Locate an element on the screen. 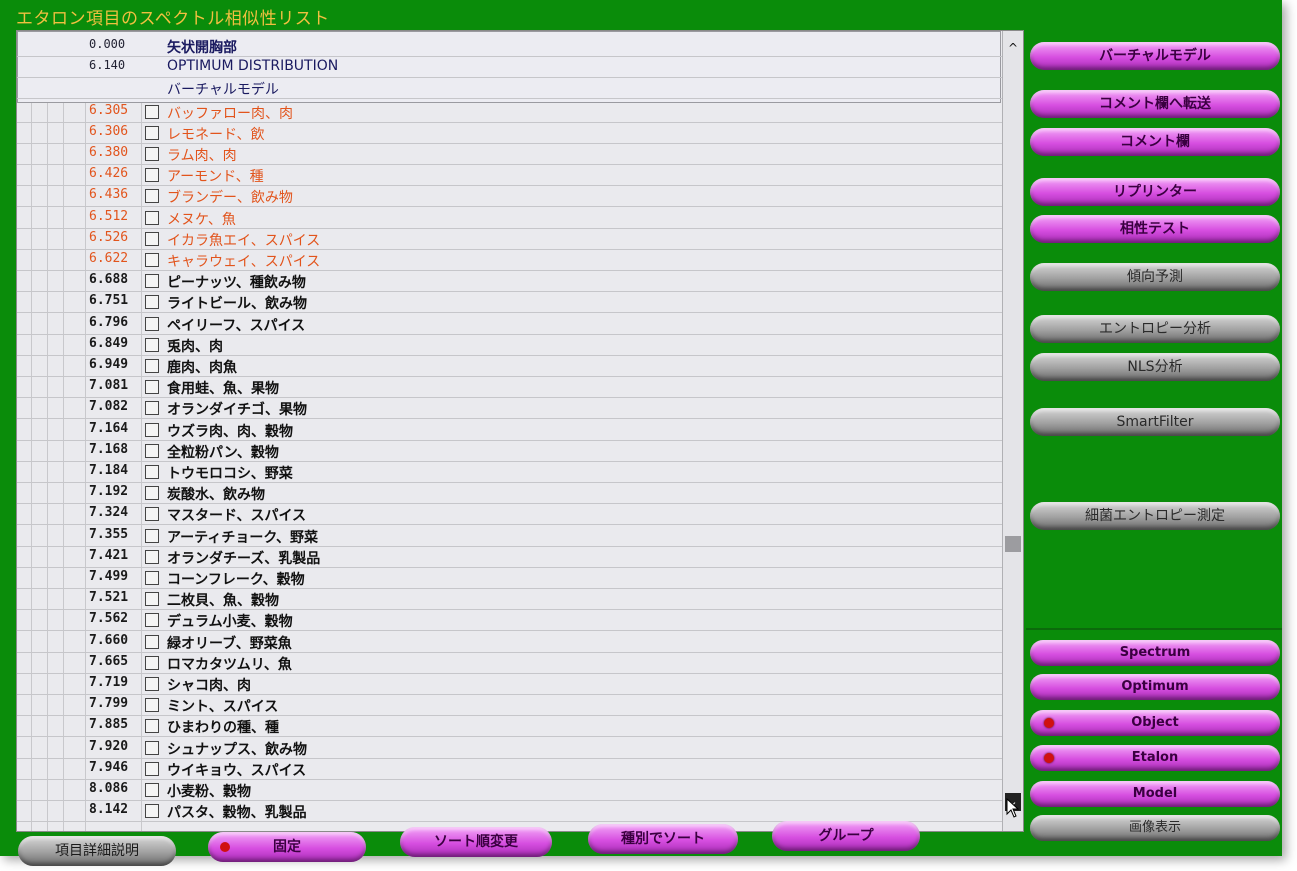 This screenshot has width=1297, height=871. list-item: 7.355 アーティチョーク、野菜 is located at coordinates (509, 536).